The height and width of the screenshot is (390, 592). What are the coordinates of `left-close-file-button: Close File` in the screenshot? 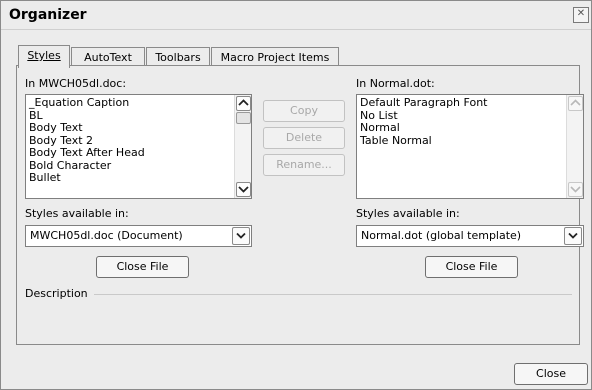 It's located at (142, 267).